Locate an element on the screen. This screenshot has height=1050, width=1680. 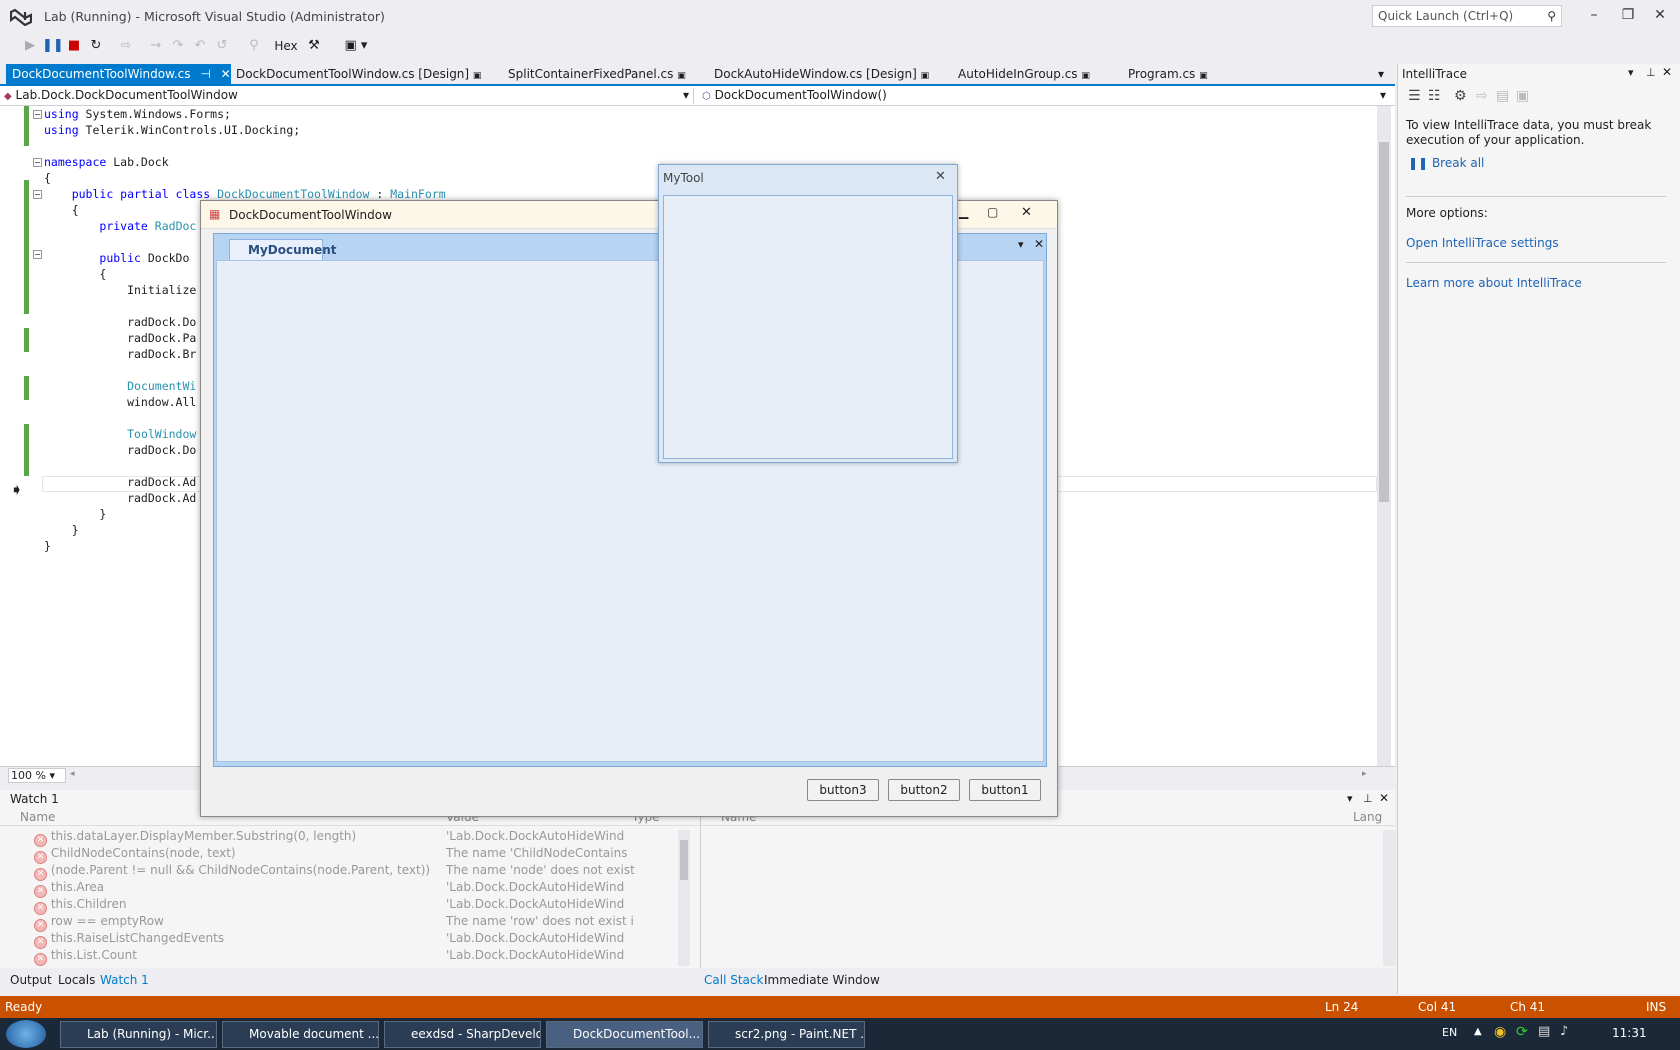
watch-name: this.Area is located at coordinates (77, 887).